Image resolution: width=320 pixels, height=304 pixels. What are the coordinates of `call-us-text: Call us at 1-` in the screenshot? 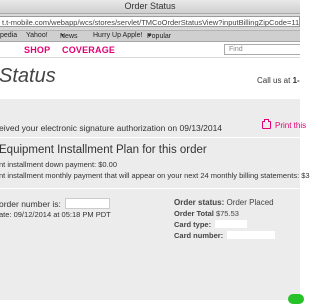 It's located at (278, 80).